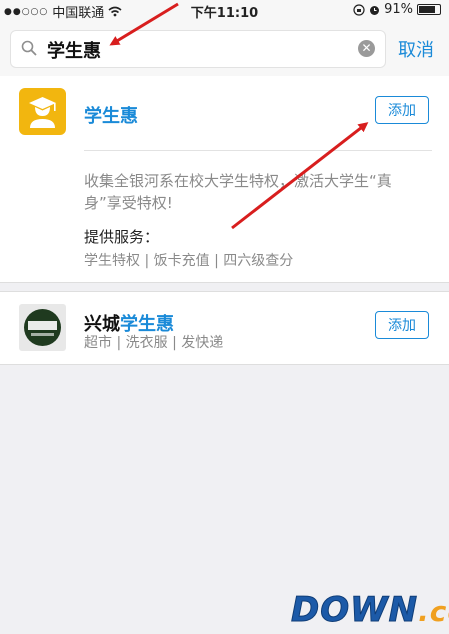 This screenshot has width=449, height=634. What do you see at coordinates (189, 261) in the screenshot?
I see `services-list: 学生特权 | 饭卡充值 | 四六级查分` at bounding box center [189, 261].